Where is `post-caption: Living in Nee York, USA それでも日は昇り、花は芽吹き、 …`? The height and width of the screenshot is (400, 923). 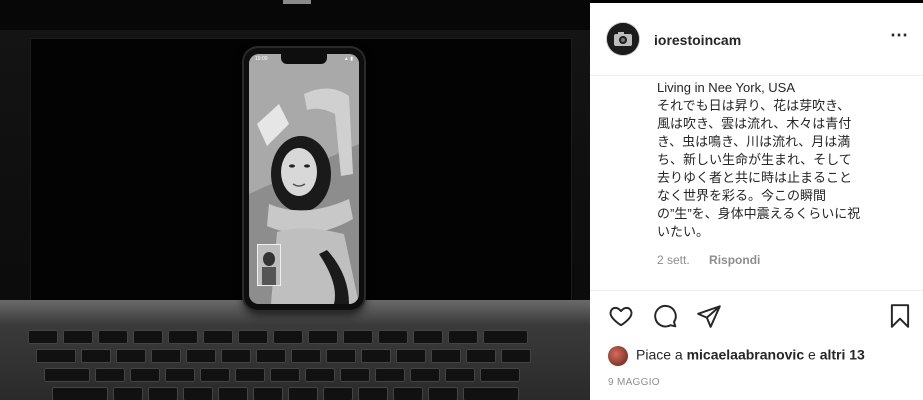 post-caption: Living in Nee York, USA それでも日は昇り、花は芽吹き、 … is located at coordinates (759, 160).